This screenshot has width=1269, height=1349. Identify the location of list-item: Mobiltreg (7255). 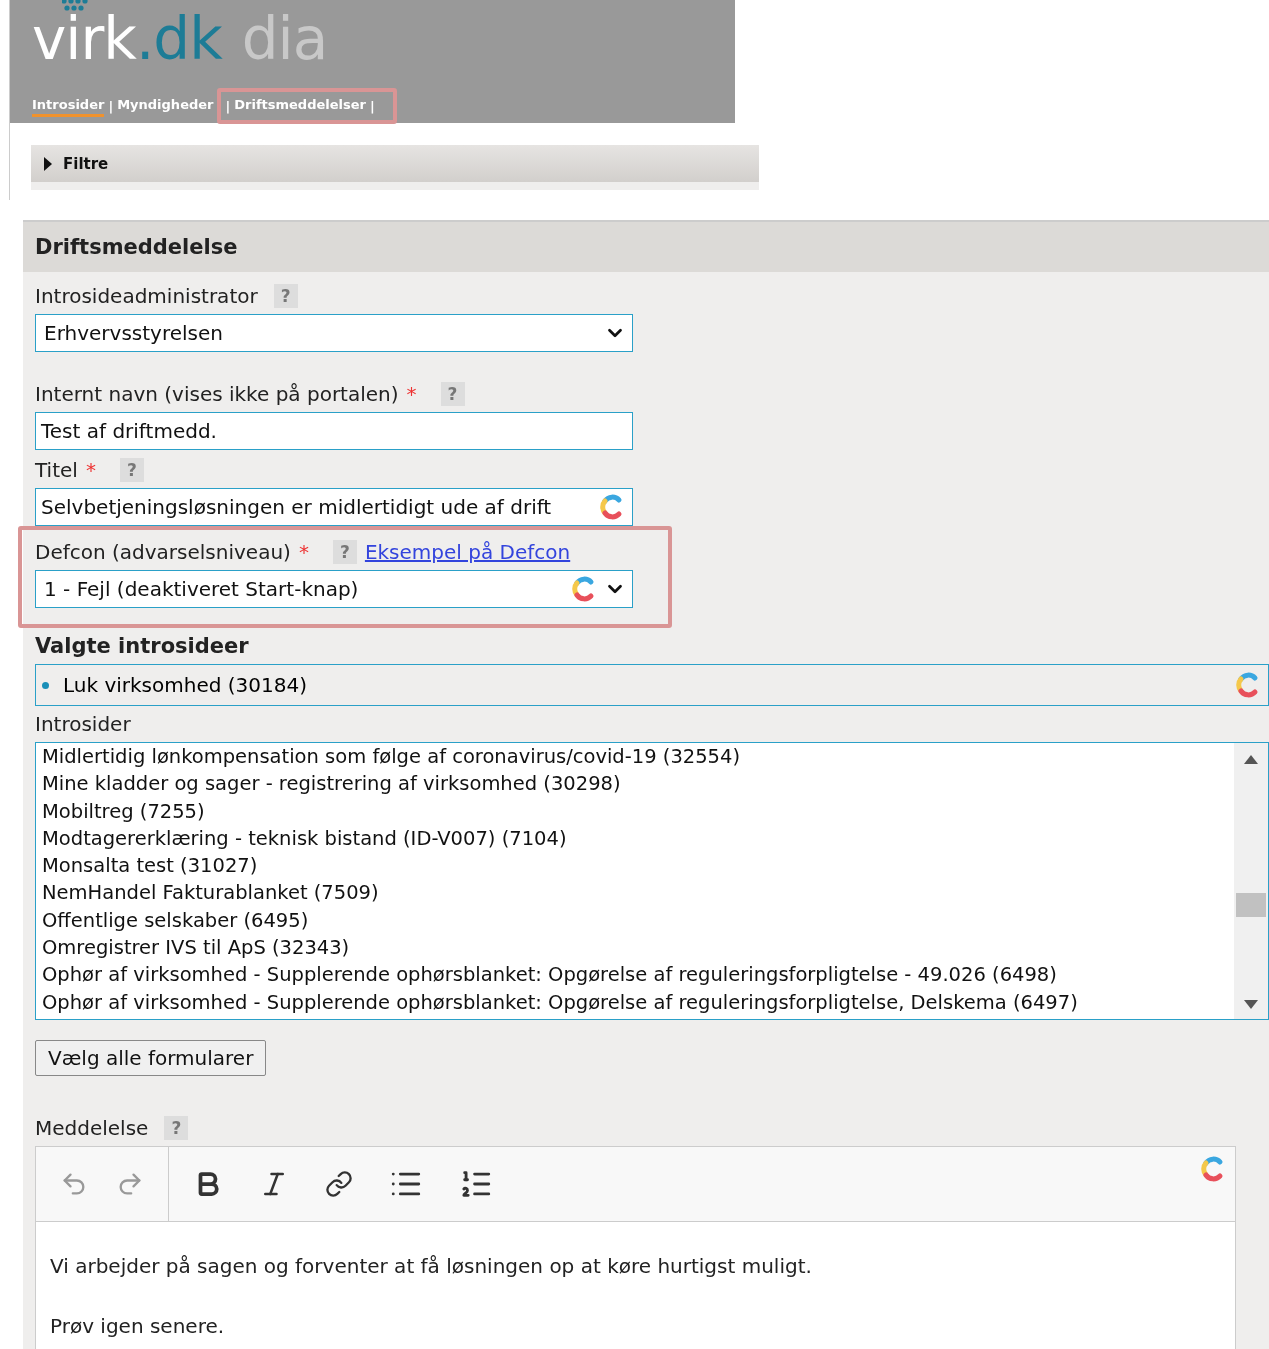
(635, 811).